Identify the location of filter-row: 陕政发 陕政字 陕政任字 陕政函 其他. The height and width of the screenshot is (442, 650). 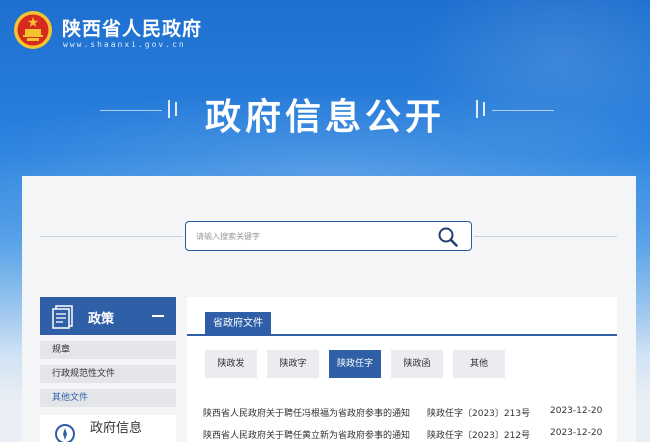
(355, 364).